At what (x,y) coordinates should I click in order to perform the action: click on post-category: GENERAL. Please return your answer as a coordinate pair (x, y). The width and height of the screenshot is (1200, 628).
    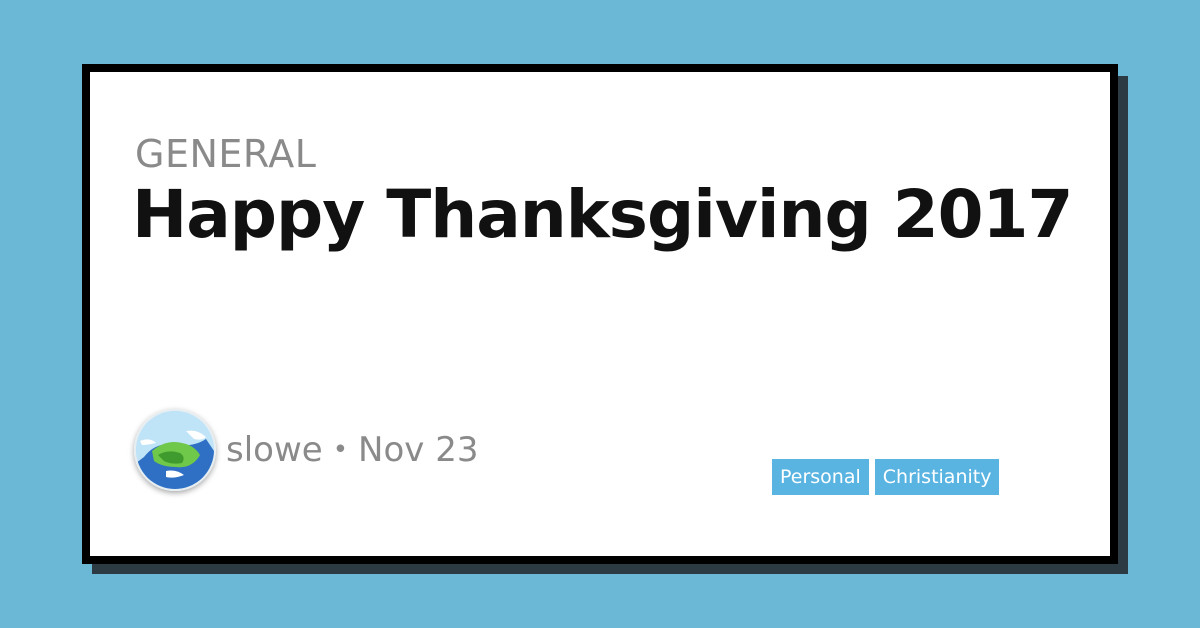
    Looking at the image, I should click on (226, 154).